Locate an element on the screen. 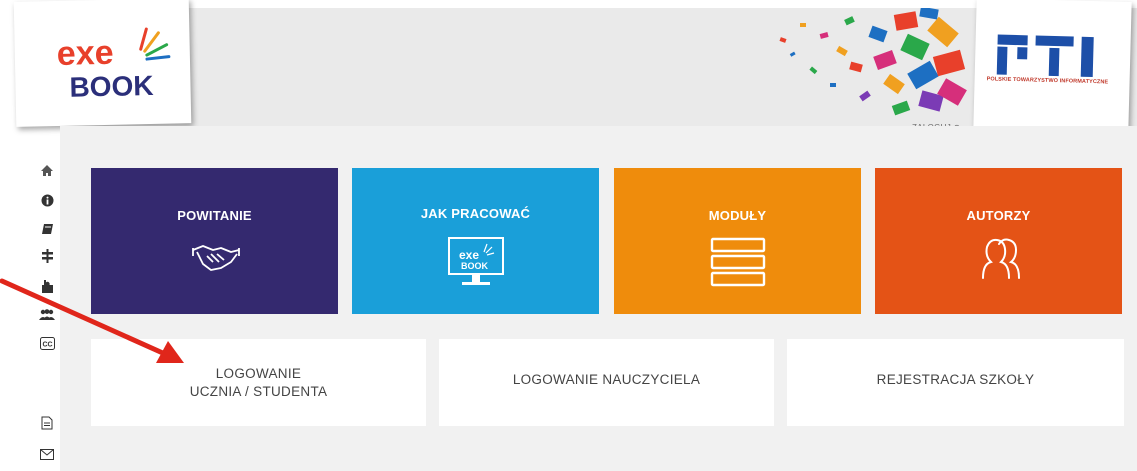 This screenshot has width=1137, height=471. tile-moduly: MODUŁY is located at coordinates (737, 241).